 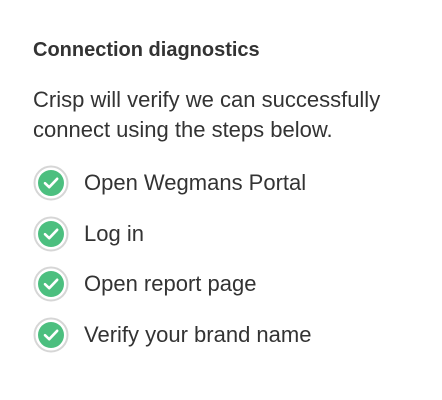 What do you see at coordinates (195, 182) in the screenshot?
I see `step-label: Open Wegmans Portal` at bounding box center [195, 182].